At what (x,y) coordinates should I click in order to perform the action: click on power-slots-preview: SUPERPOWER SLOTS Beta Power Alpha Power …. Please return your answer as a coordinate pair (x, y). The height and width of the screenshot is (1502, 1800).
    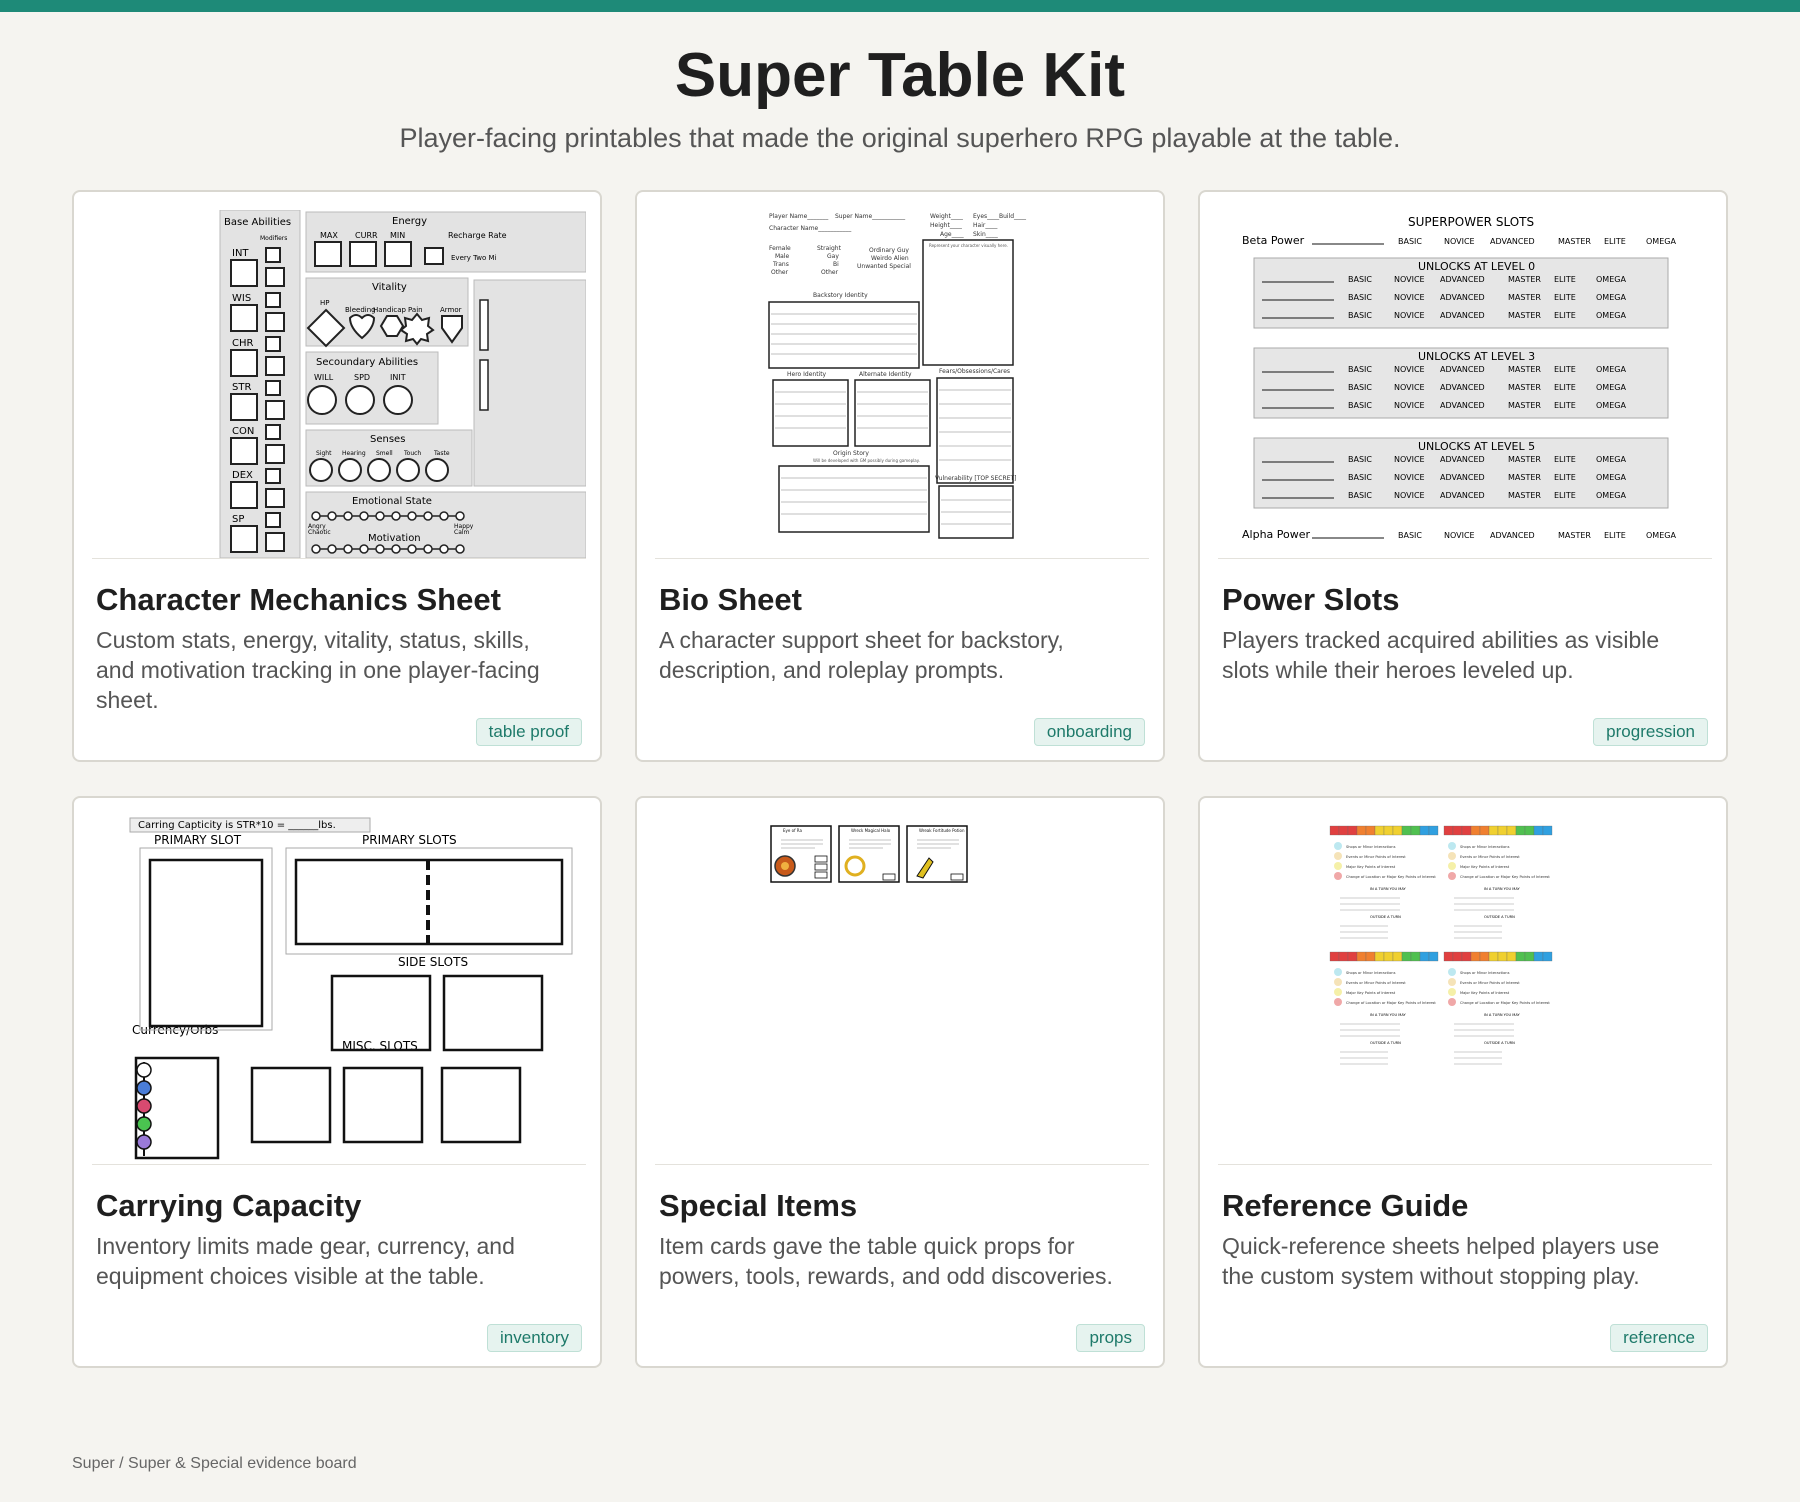
    Looking at the image, I should click on (1459, 378).